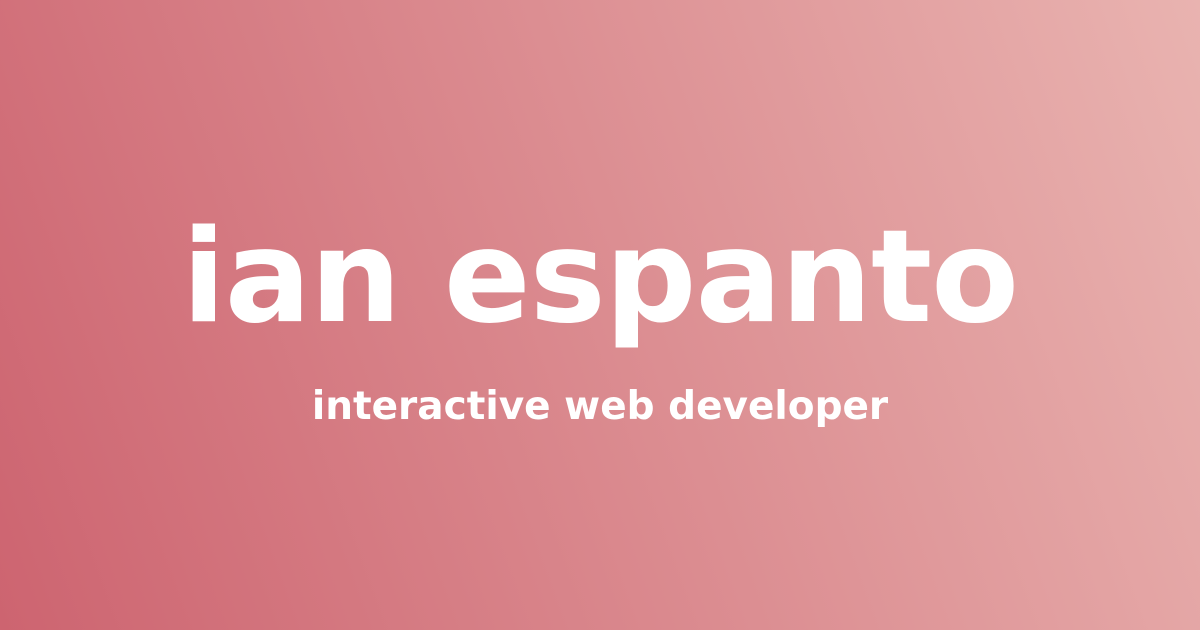 The width and height of the screenshot is (1200, 630). I want to click on tagline: interactive web developer, so click(600, 406).